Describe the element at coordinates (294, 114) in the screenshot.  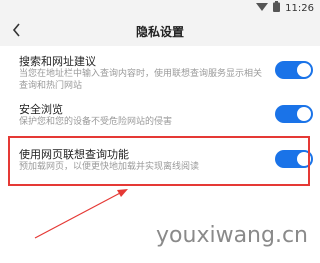
I see `safe-browsing-toggle` at that location.